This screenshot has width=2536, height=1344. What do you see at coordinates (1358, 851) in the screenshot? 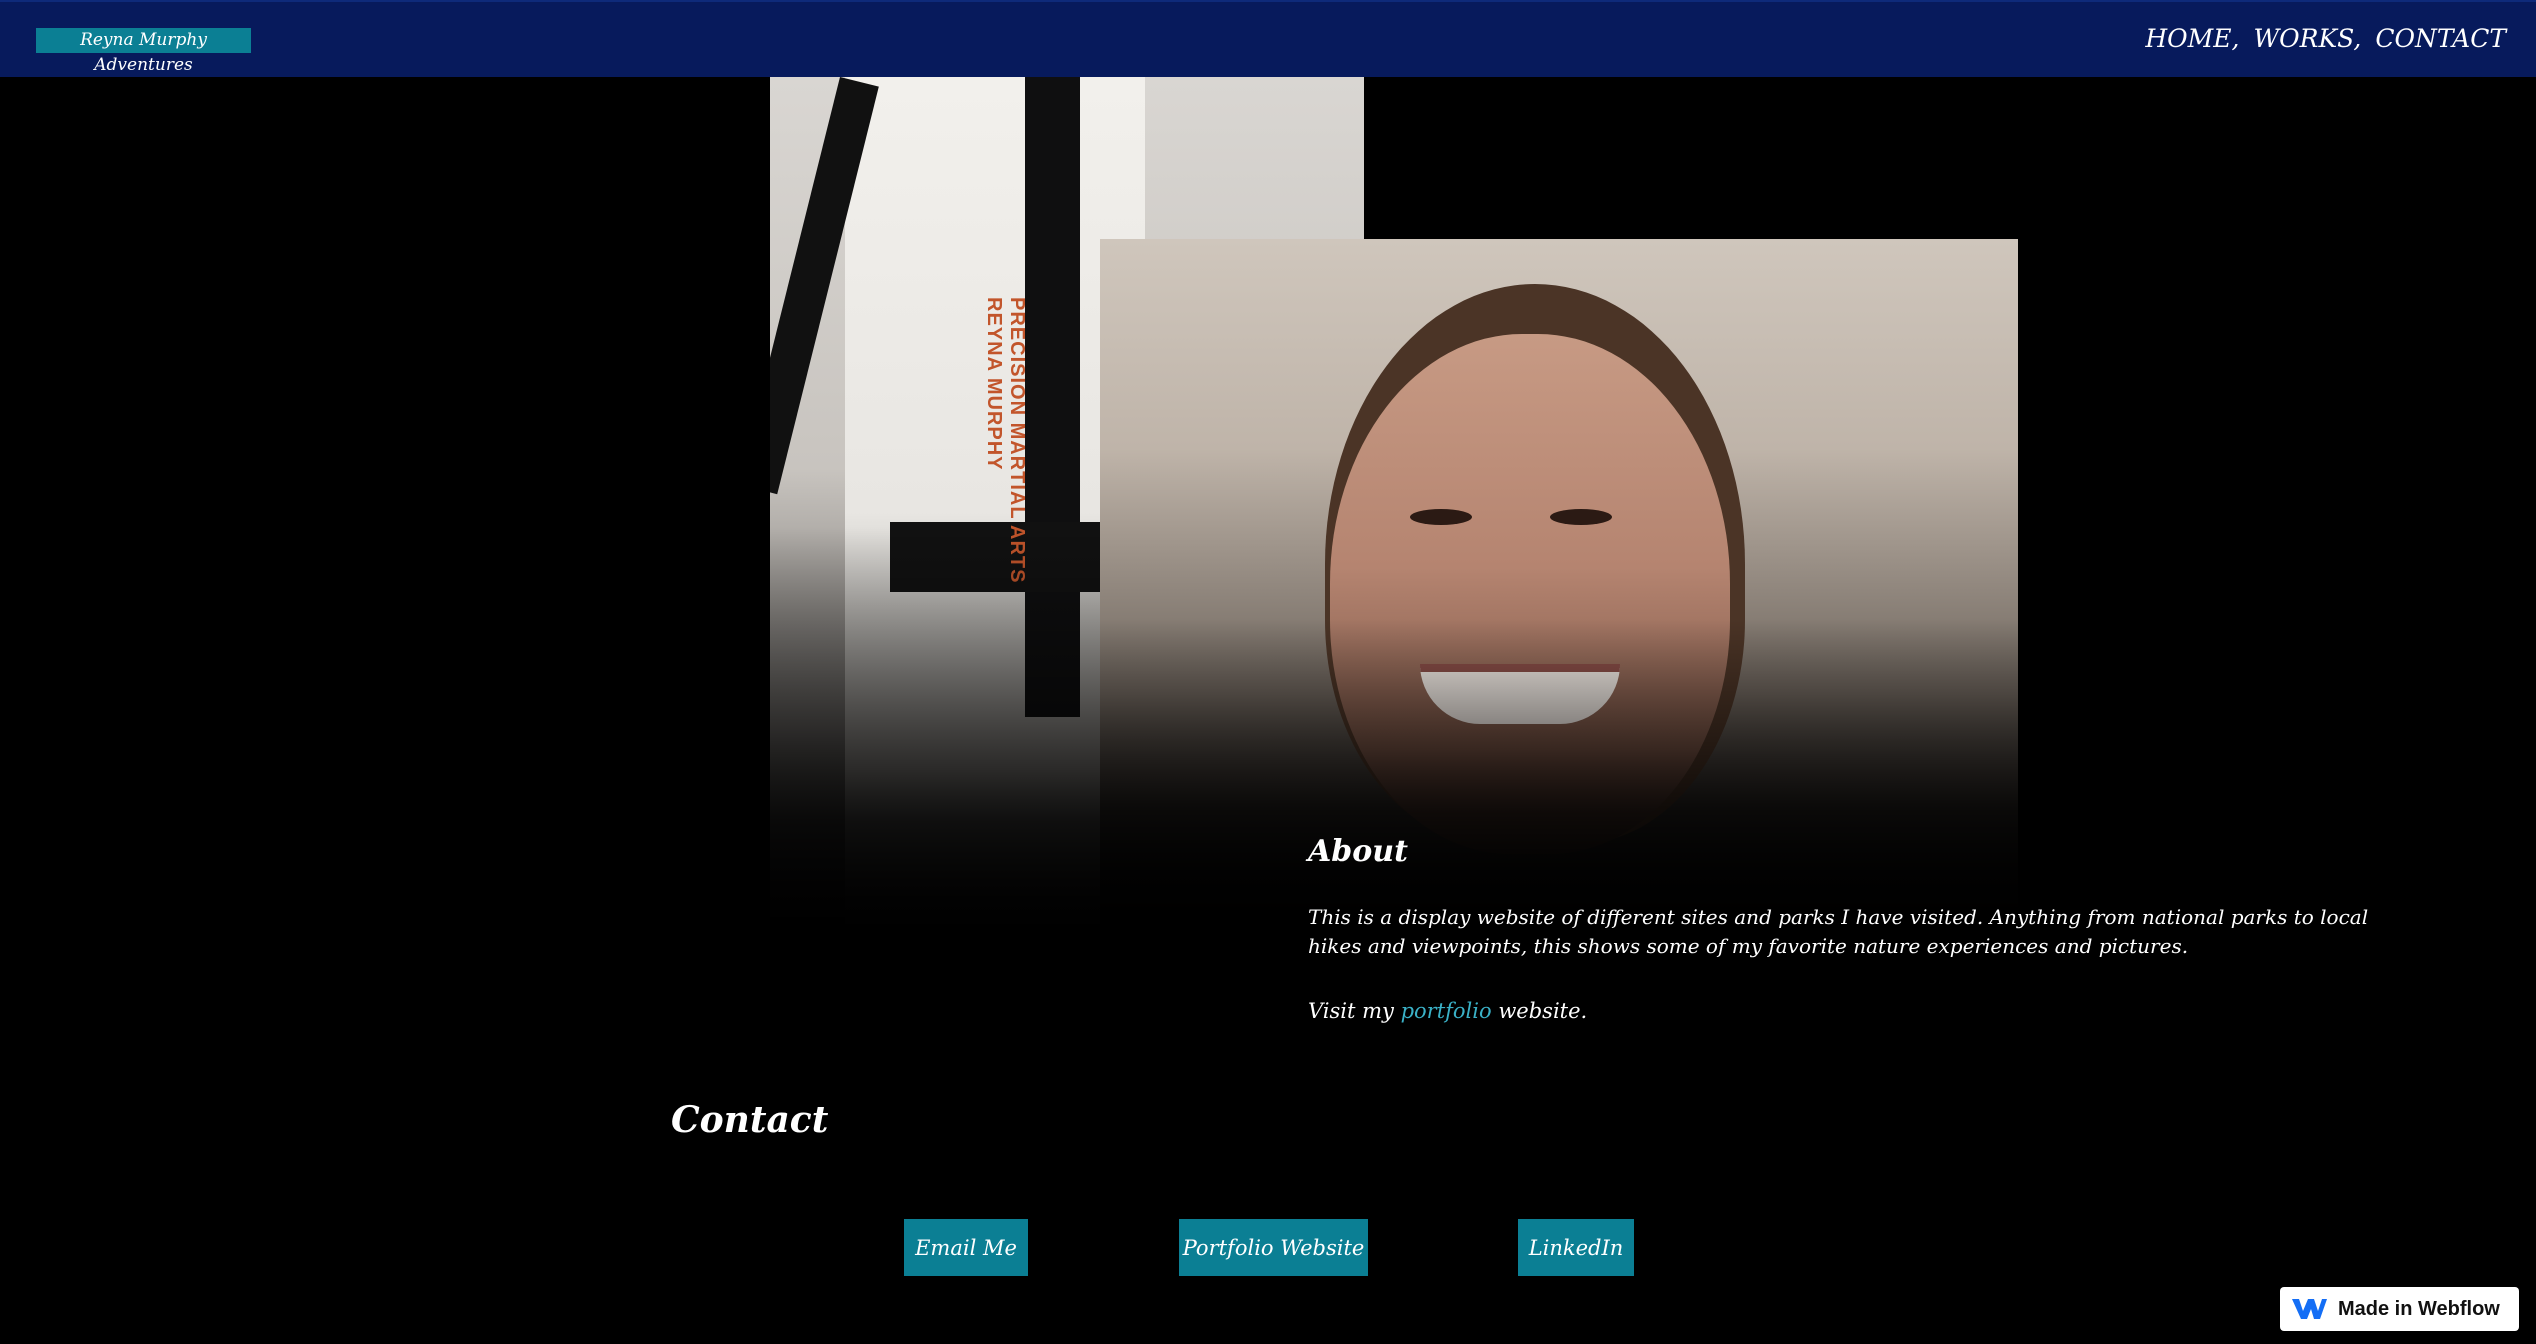
I see `about-heading: About` at bounding box center [1358, 851].